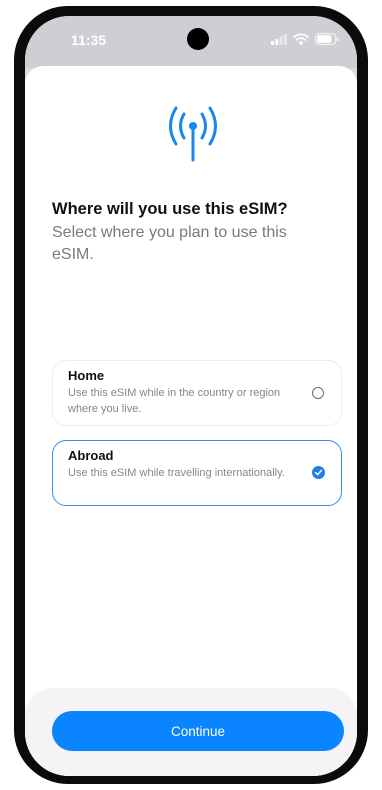 This screenshot has height=790, width=382. I want to click on status-time: 11:35, so click(89, 40).